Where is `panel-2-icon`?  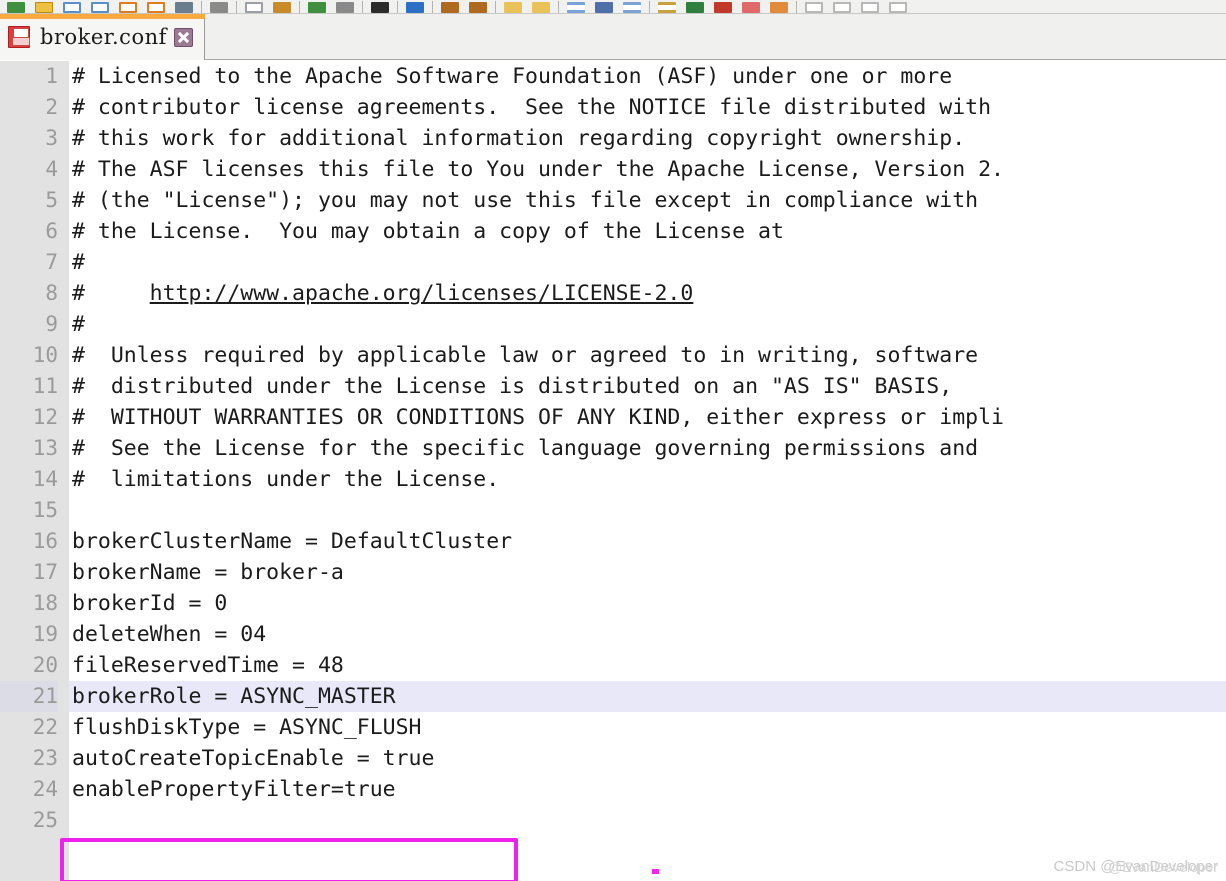 panel-2-icon is located at coordinates (842, 6).